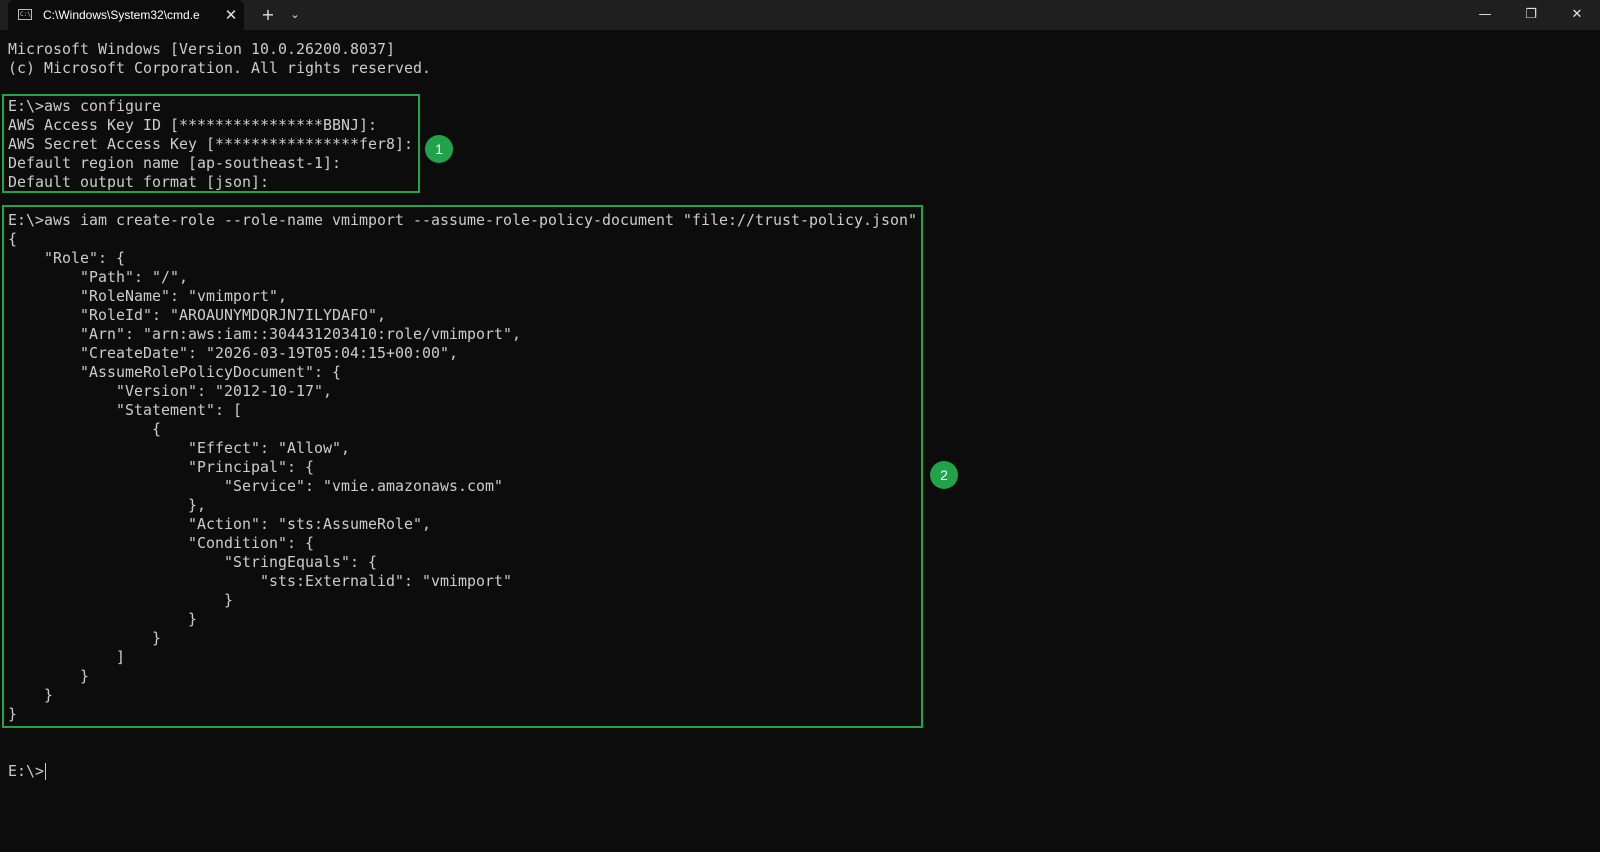 The width and height of the screenshot is (1600, 852). What do you see at coordinates (295, 15) in the screenshot?
I see `chevron-down-icon: ⌄` at bounding box center [295, 15].